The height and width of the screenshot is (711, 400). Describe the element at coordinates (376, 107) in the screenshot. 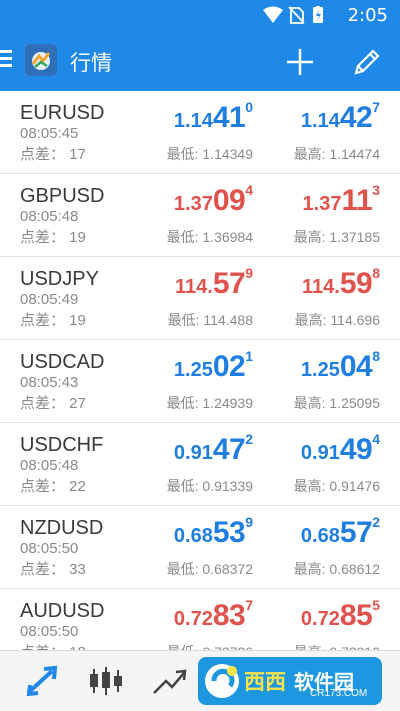

I see `ask-price-fraction: 7` at that location.